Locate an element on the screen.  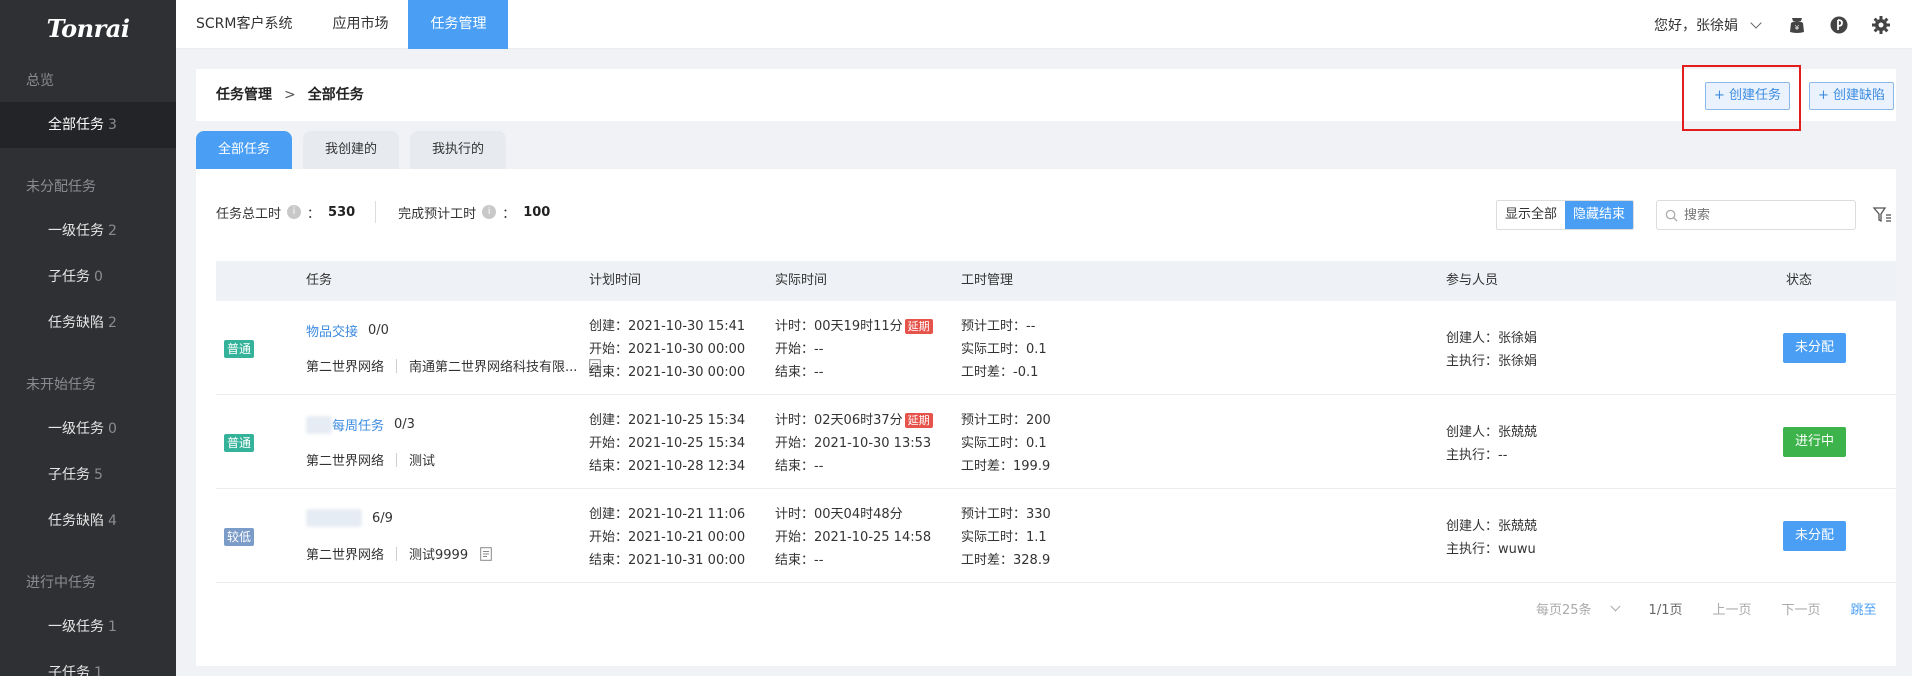
sidebar-item-count: 1 is located at coordinates (112, 627).